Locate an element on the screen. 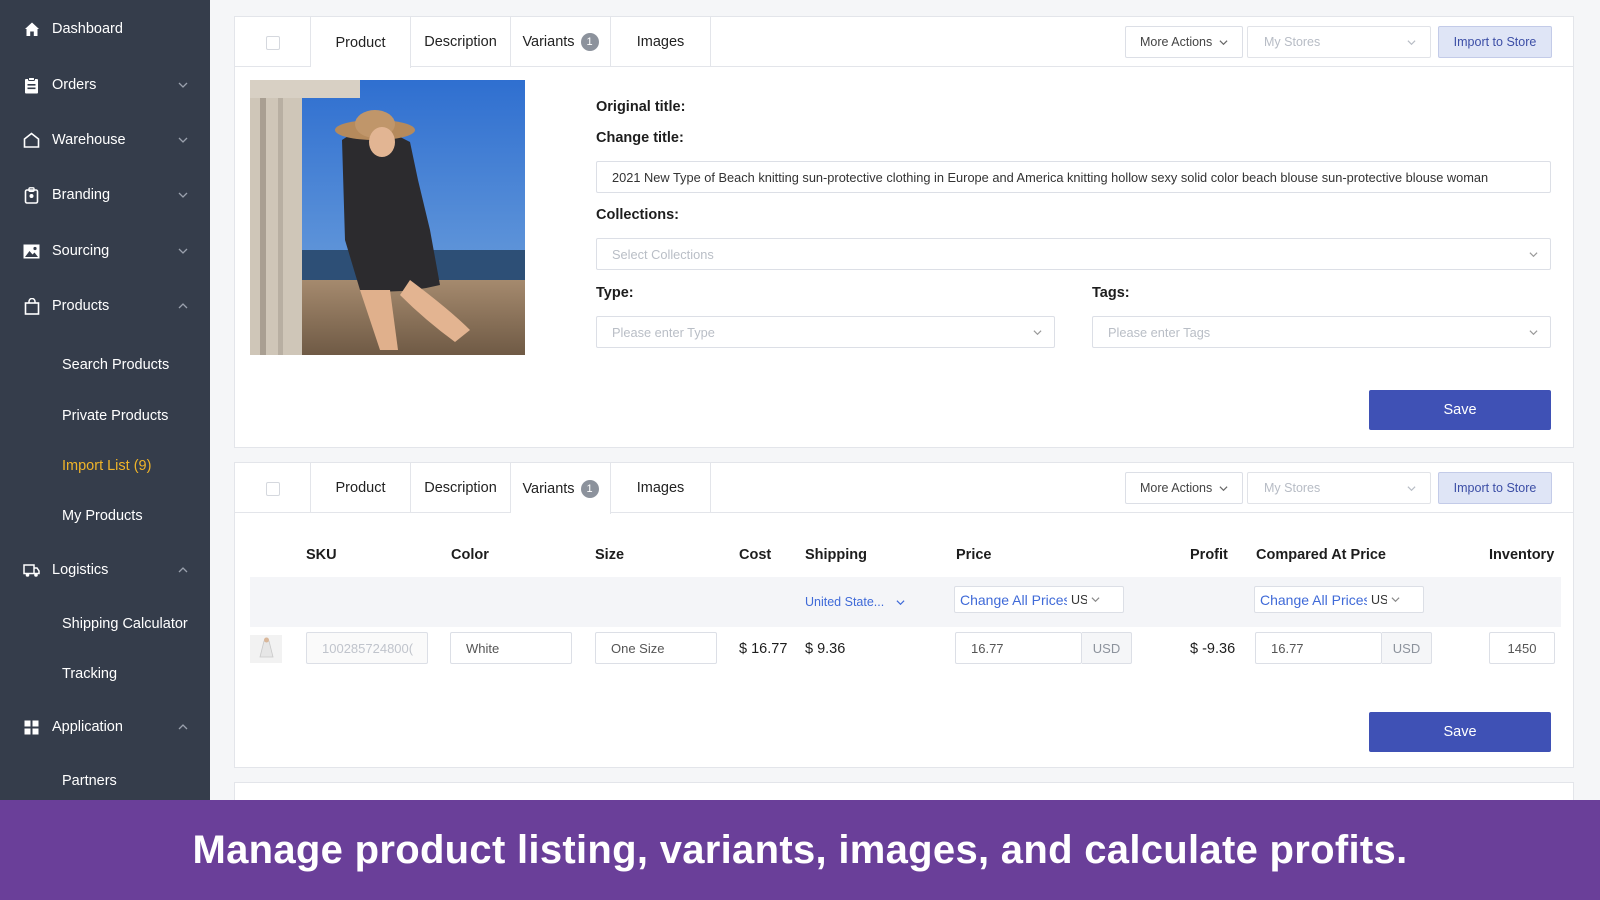 The image size is (1600, 900). column-header-color: Color is located at coordinates (470, 555).